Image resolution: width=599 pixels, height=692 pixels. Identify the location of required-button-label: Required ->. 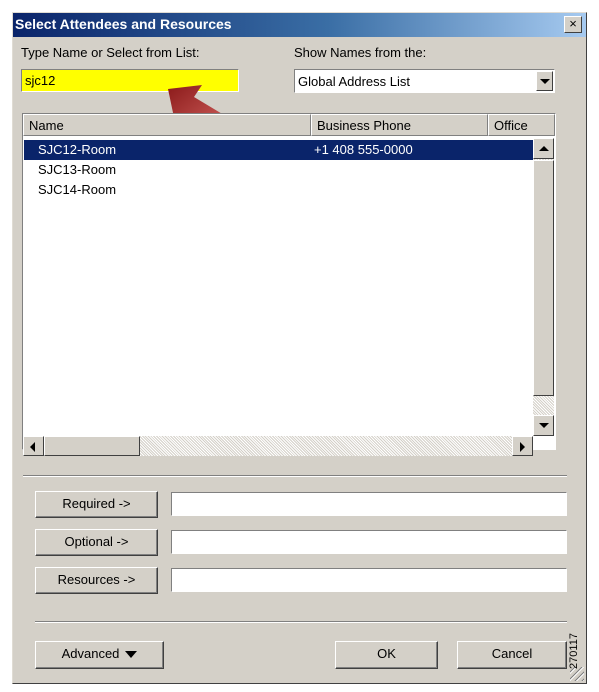
(96, 503).